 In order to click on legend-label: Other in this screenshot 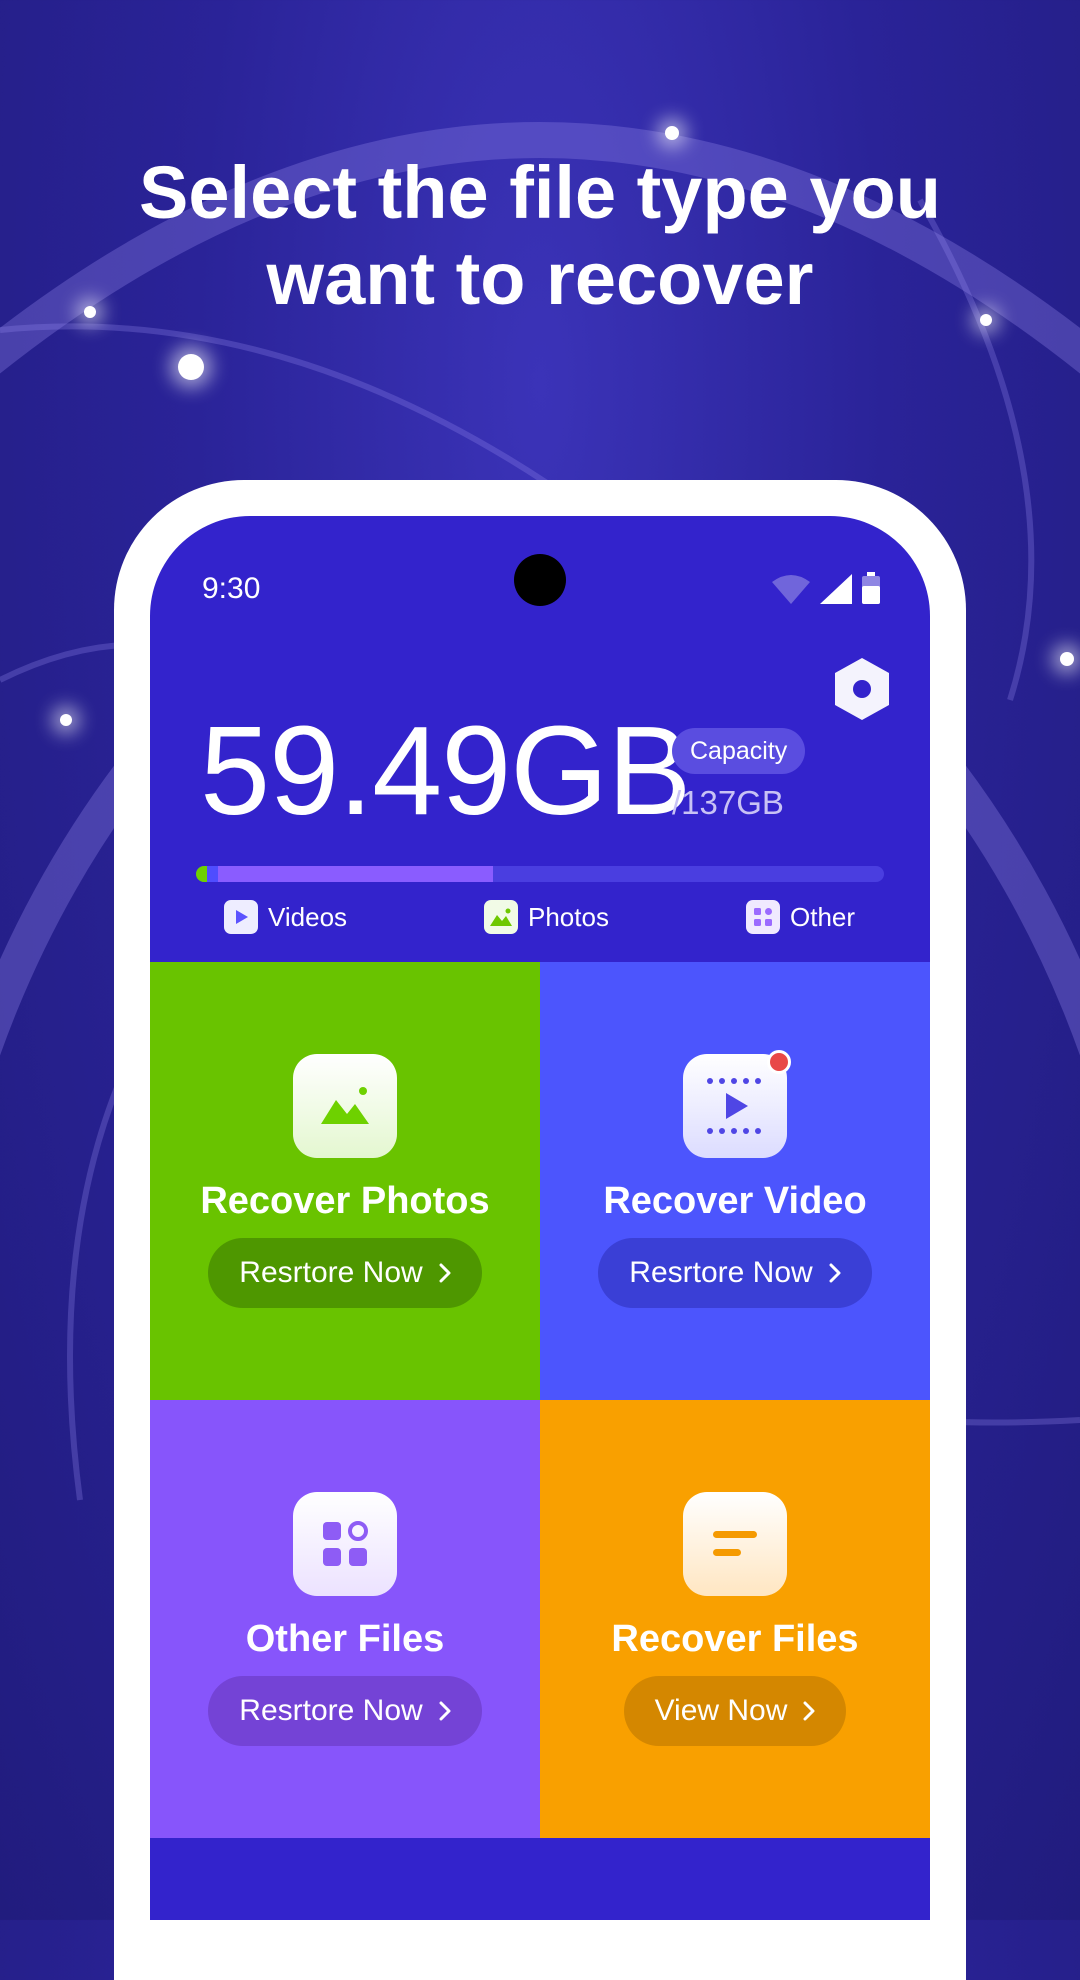, I will do `click(823, 916)`.